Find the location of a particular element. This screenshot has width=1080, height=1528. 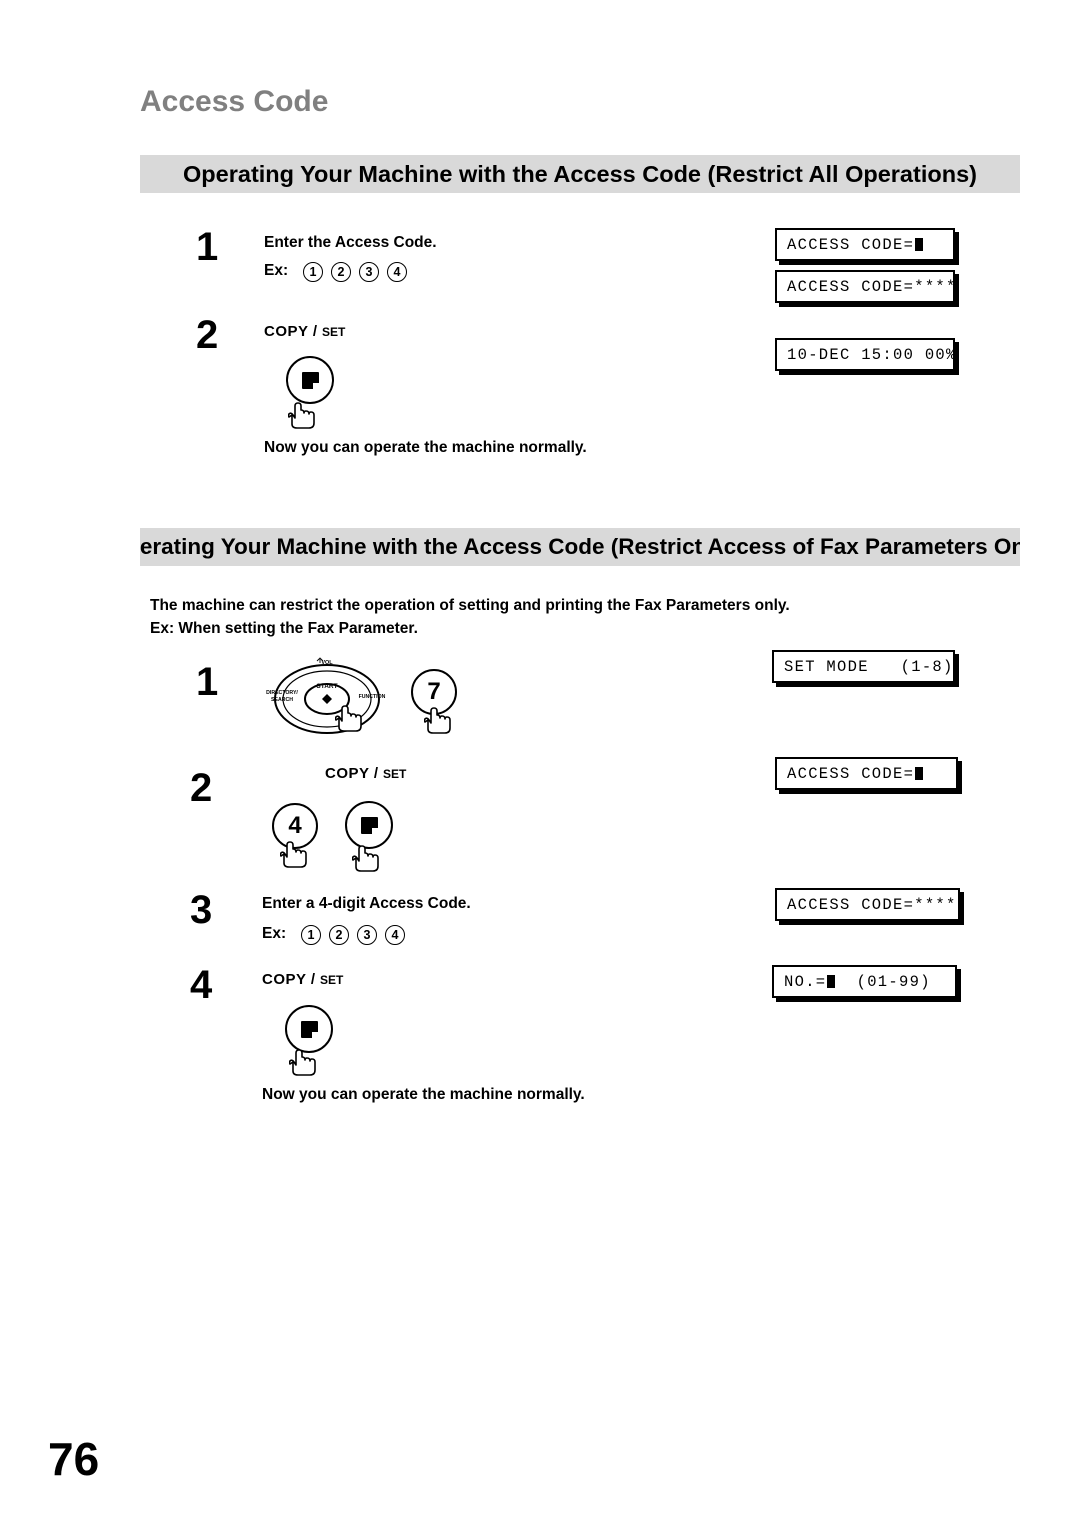

lcd-display-1-2: ACCESS CODE=**** is located at coordinates (865, 286).